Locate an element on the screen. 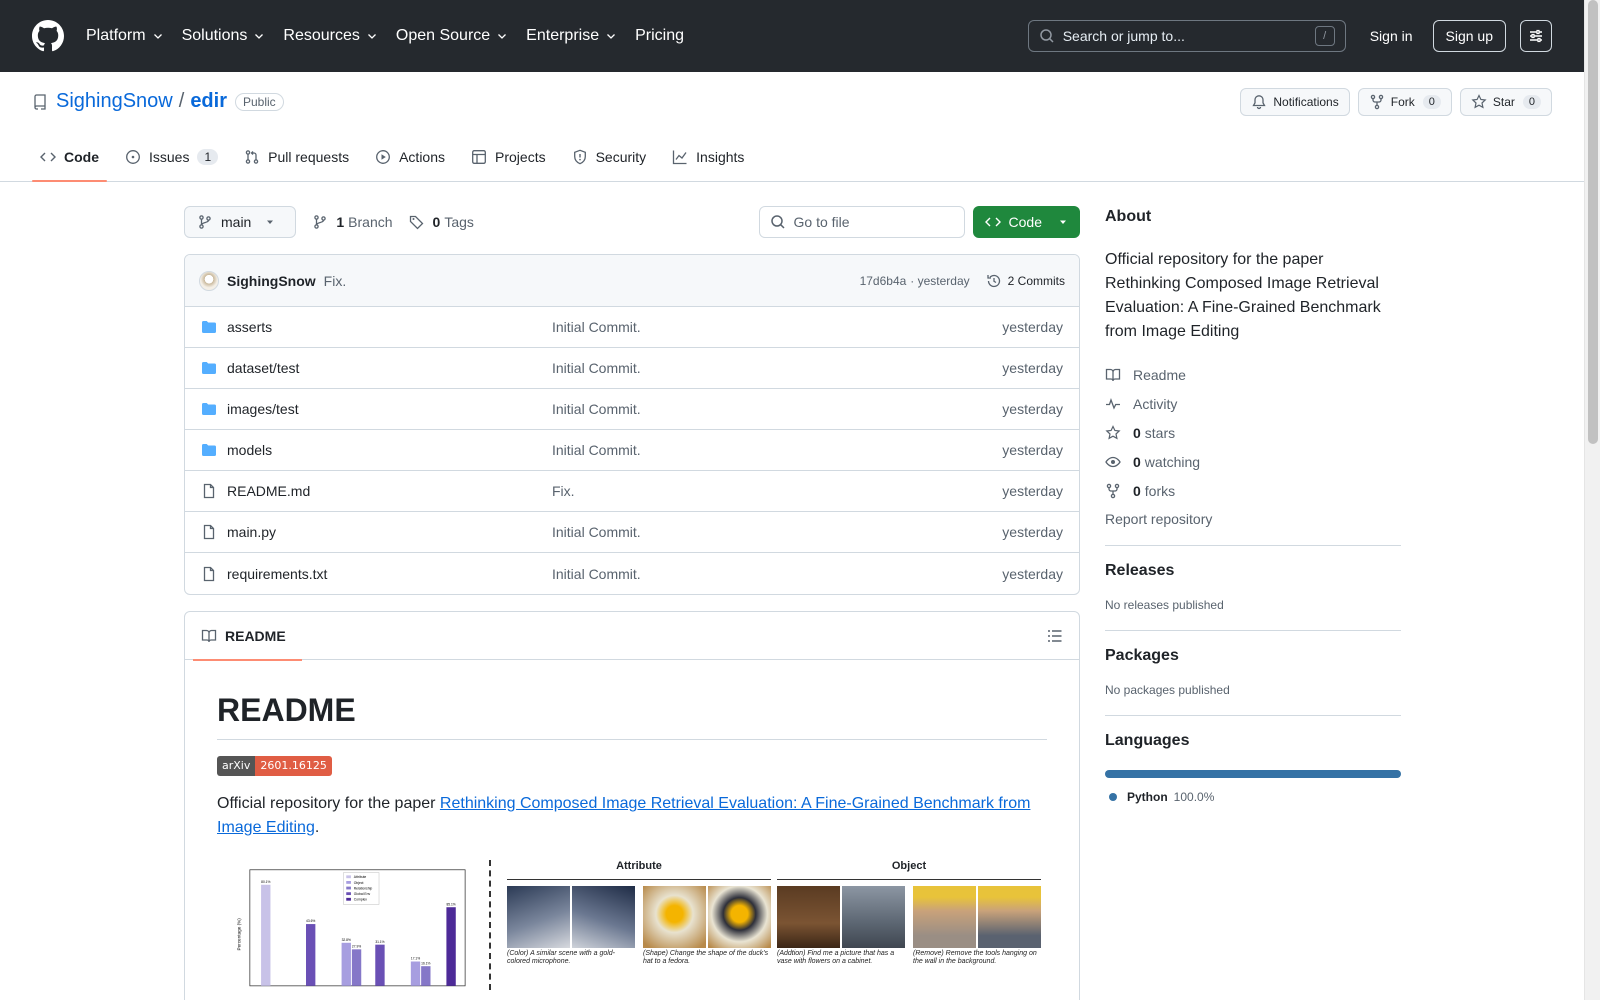  star-button: Star 0 is located at coordinates (1505, 102).